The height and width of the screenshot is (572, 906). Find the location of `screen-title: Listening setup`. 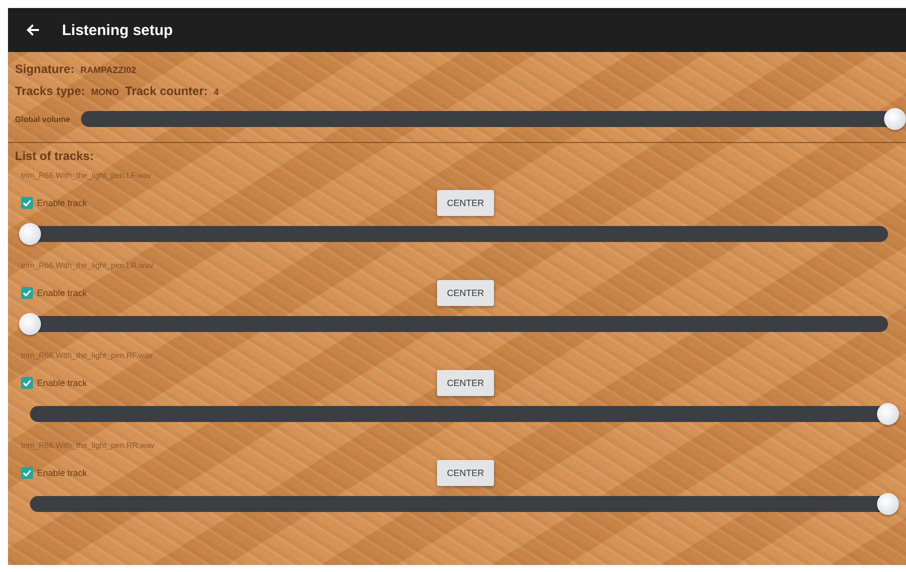

screen-title: Listening setup is located at coordinates (117, 30).